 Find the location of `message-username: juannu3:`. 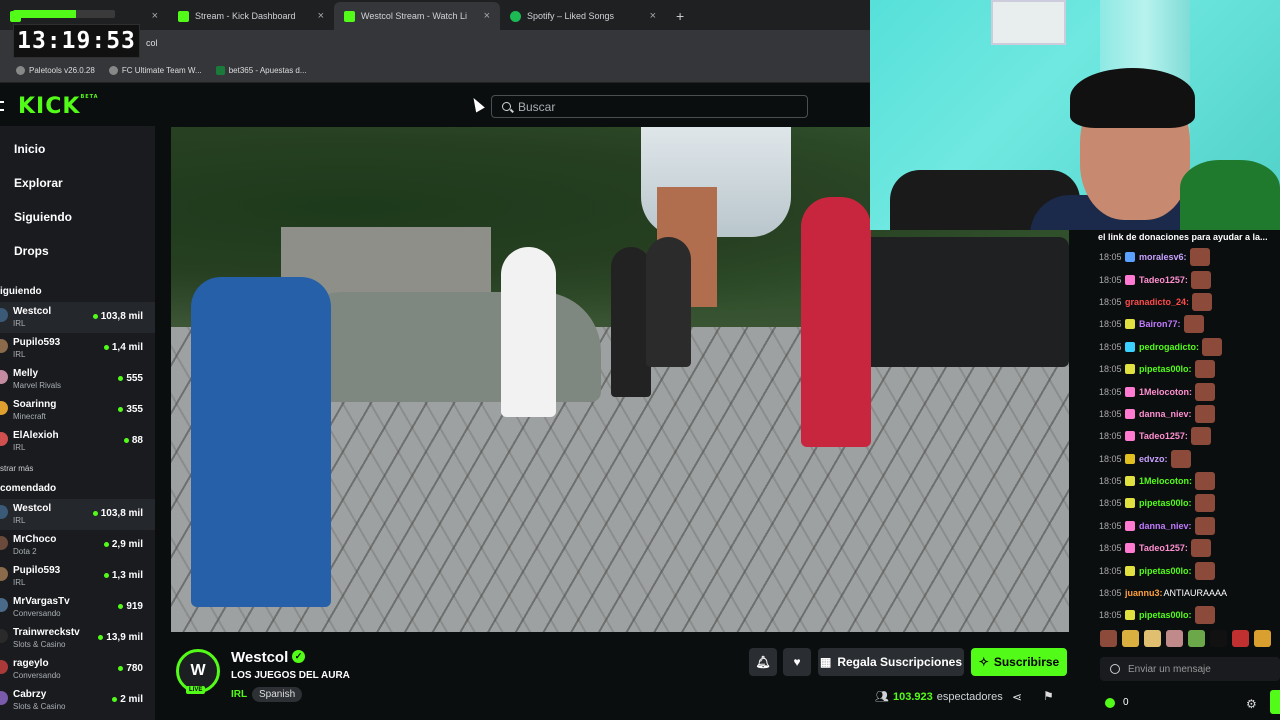

message-username: juannu3: is located at coordinates (1144, 593).